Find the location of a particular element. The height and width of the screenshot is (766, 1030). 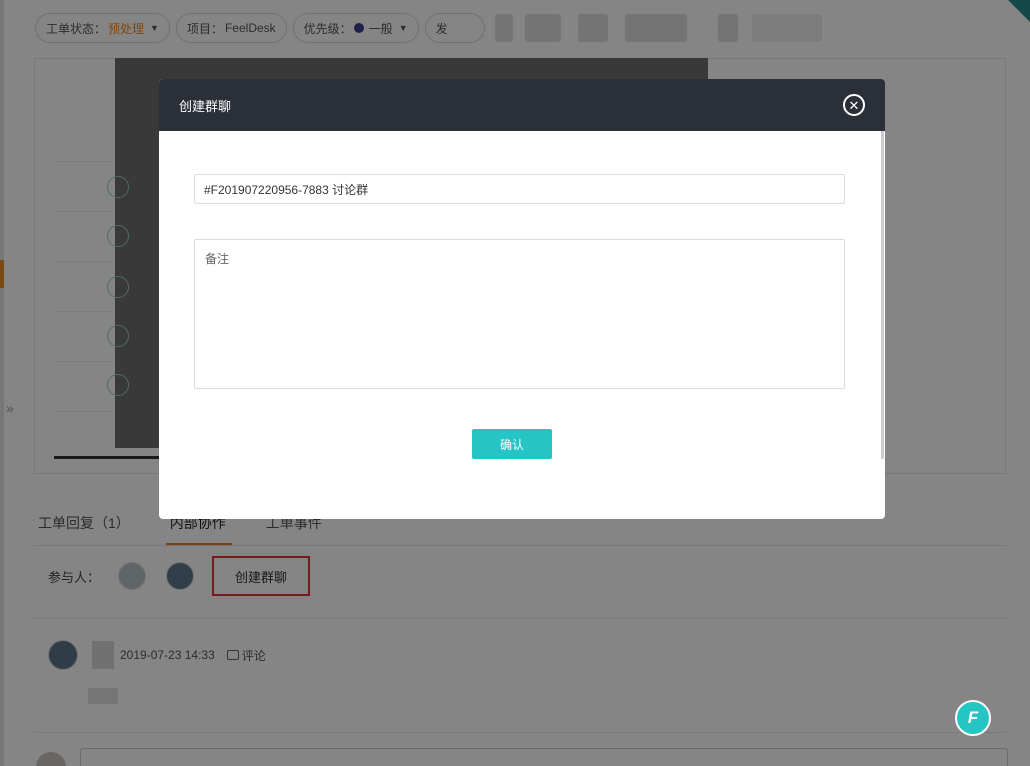

note-textarea is located at coordinates (519, 314).